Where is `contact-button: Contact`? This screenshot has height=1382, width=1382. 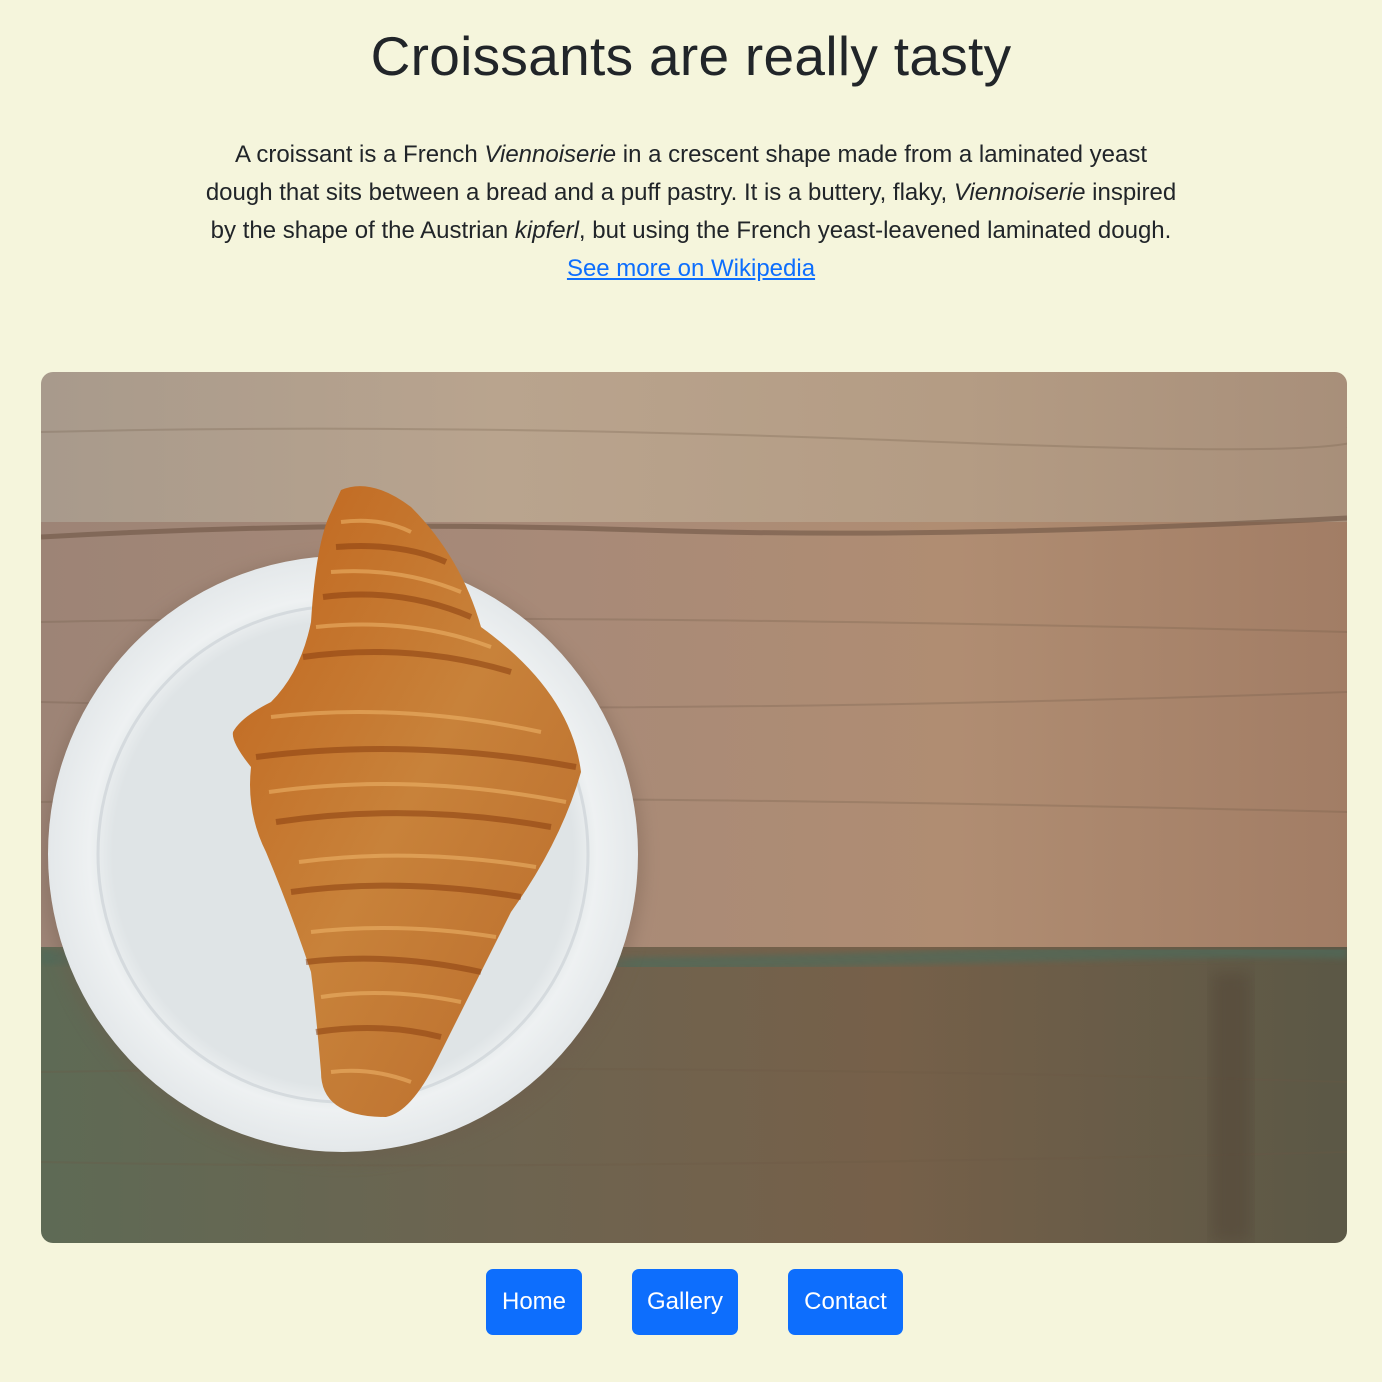 contact-button: Contact is located at coordinates (845, 1302).